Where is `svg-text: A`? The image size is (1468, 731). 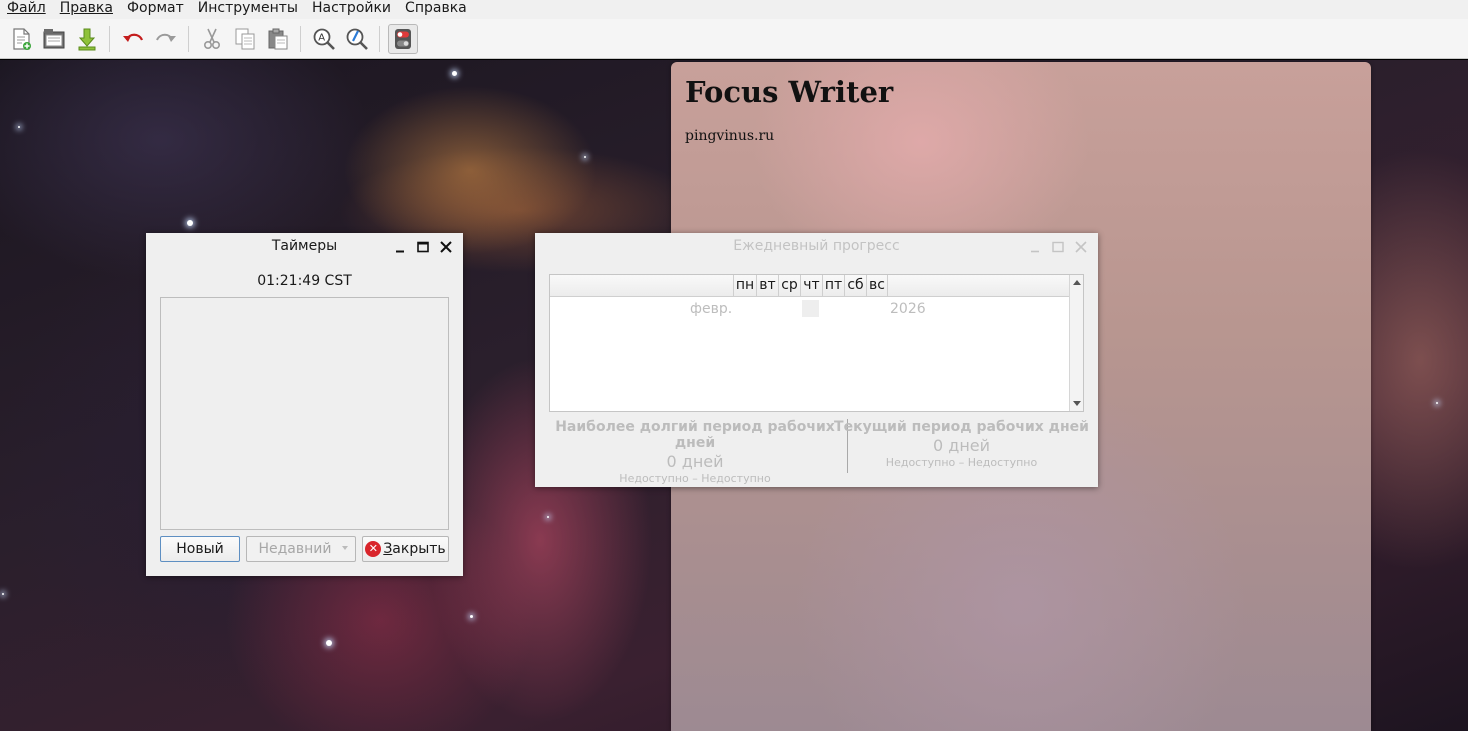 svg-text: A is located at coordinates (321, 37).